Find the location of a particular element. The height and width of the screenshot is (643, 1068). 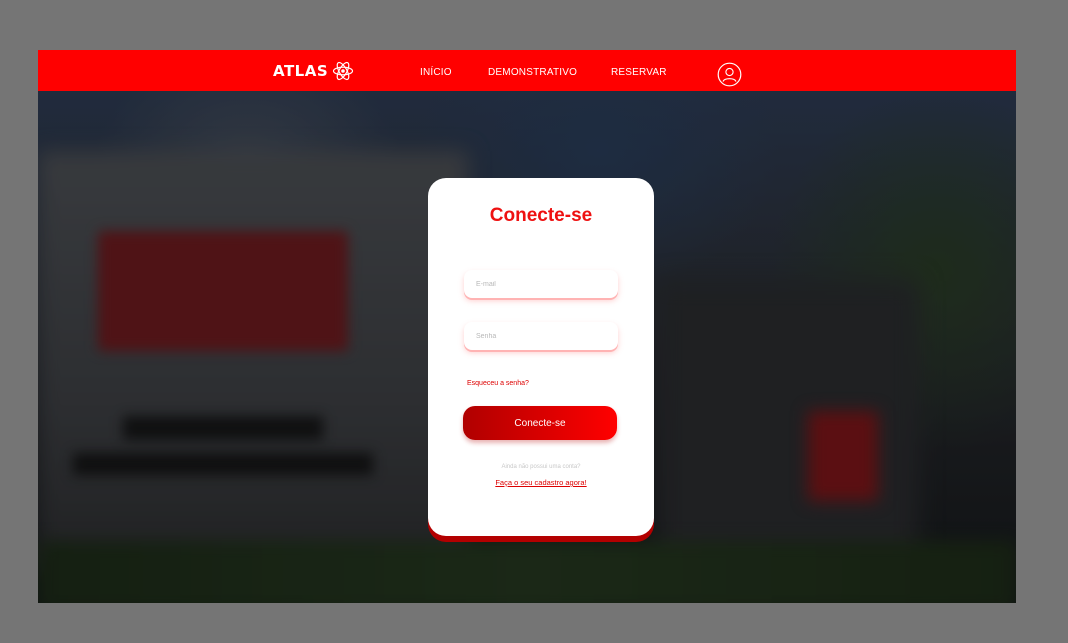

top-navbar: ATLAS INÍCIO DEMONSTRATIVO RESERVAR is located at coordinates (527, 70).